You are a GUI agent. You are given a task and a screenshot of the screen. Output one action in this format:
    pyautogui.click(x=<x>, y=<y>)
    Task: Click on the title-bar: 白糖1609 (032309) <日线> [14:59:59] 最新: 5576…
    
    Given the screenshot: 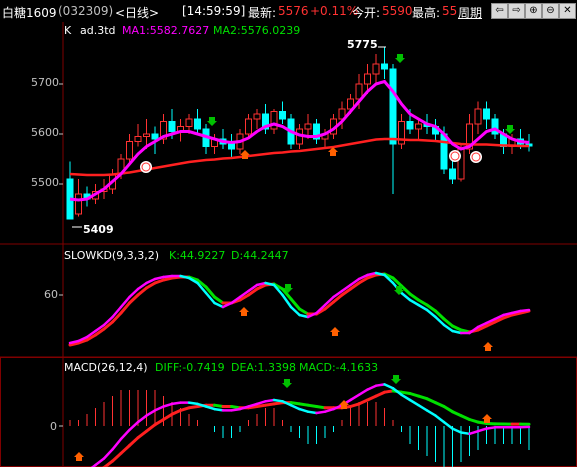 What is the action you would take?
    pyautogui.click(x=288, y=11)
    